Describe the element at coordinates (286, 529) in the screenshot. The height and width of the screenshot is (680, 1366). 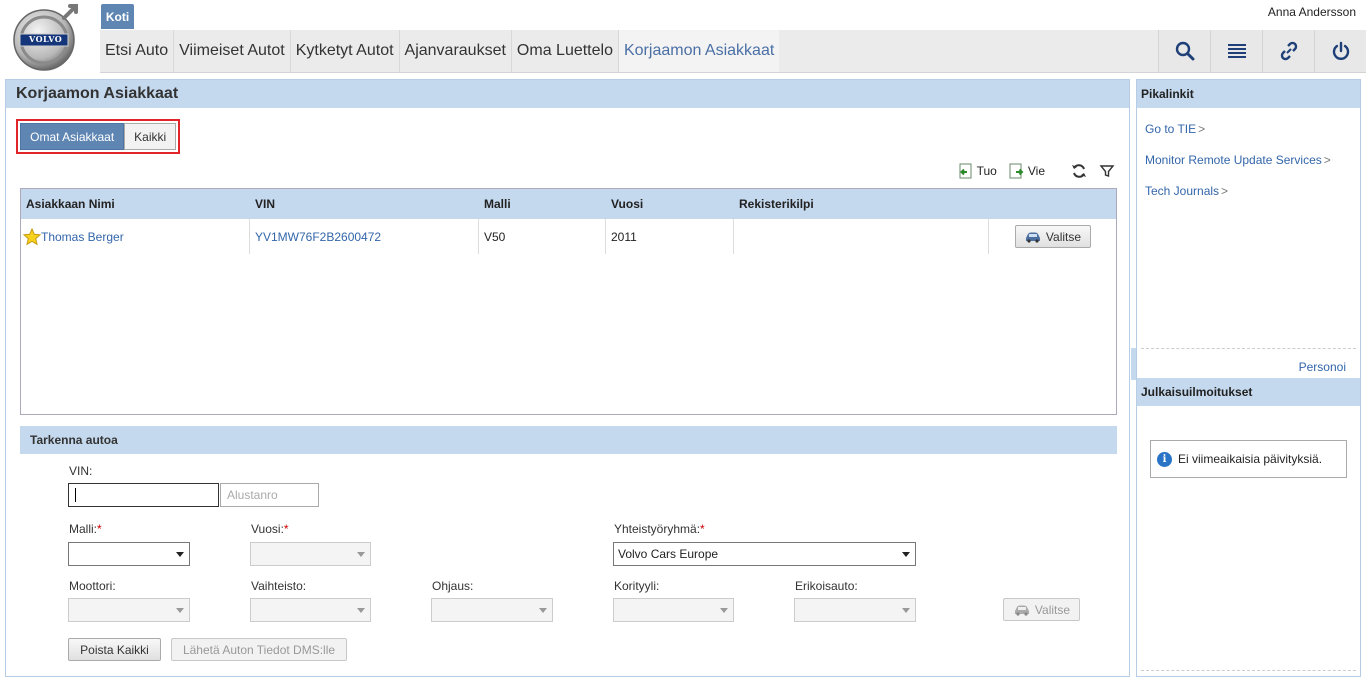
I see `year-required-mark: *` at that location.